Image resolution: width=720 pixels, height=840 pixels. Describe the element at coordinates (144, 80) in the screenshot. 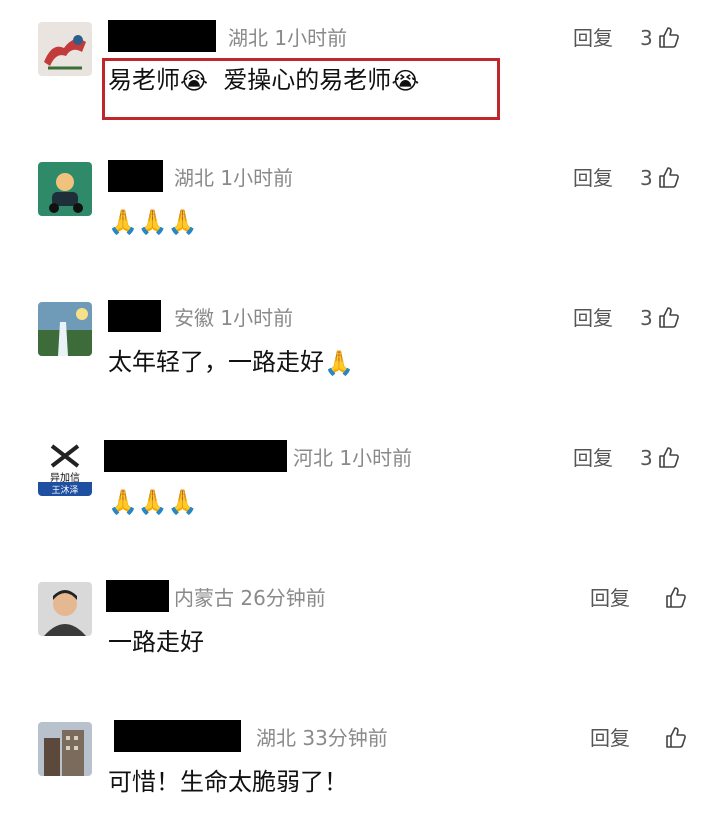

I see `comment-text-part: 易老师` at that location.